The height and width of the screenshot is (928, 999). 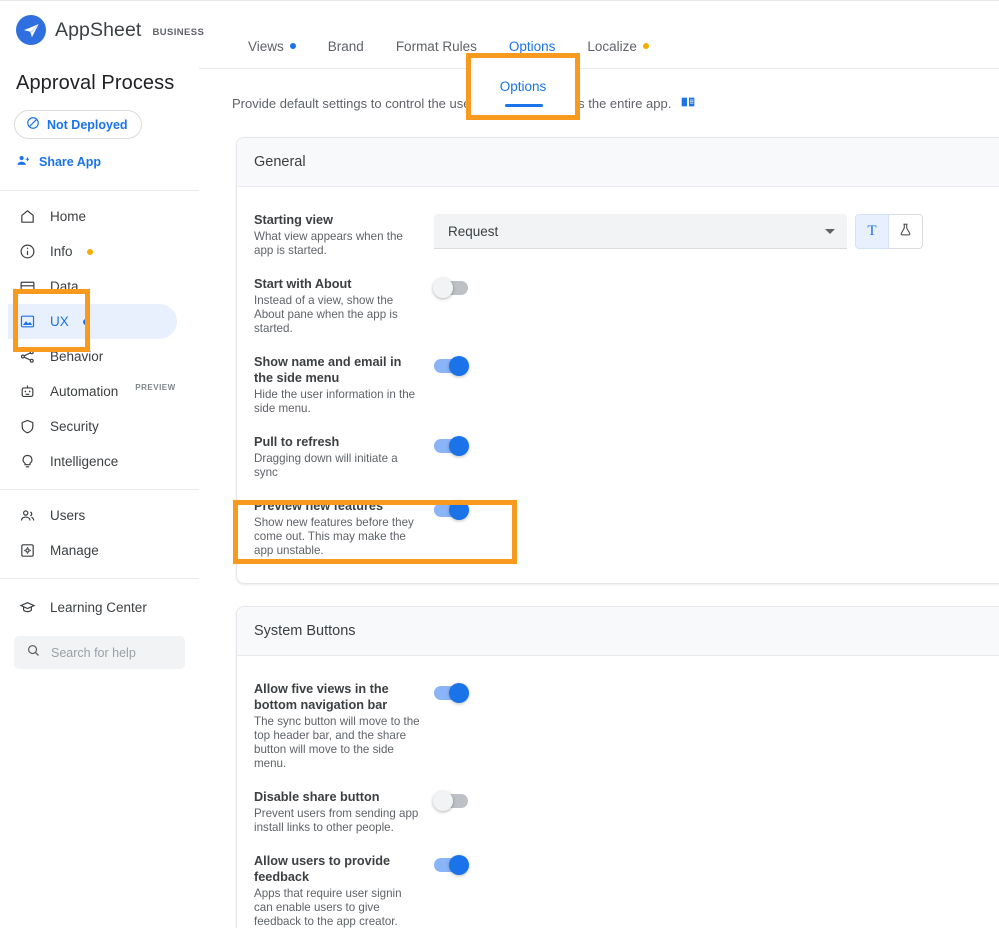 I want to click on sidebar-item-label: Home, so click(x=68, y=216).